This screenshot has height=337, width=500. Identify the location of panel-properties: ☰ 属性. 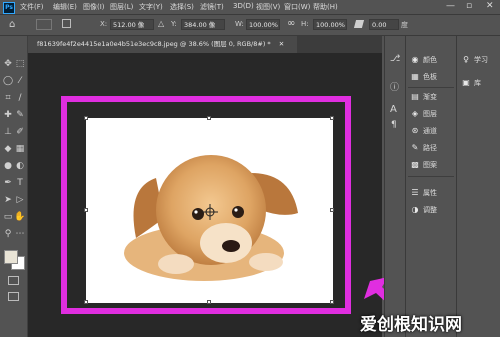
(423, 193).